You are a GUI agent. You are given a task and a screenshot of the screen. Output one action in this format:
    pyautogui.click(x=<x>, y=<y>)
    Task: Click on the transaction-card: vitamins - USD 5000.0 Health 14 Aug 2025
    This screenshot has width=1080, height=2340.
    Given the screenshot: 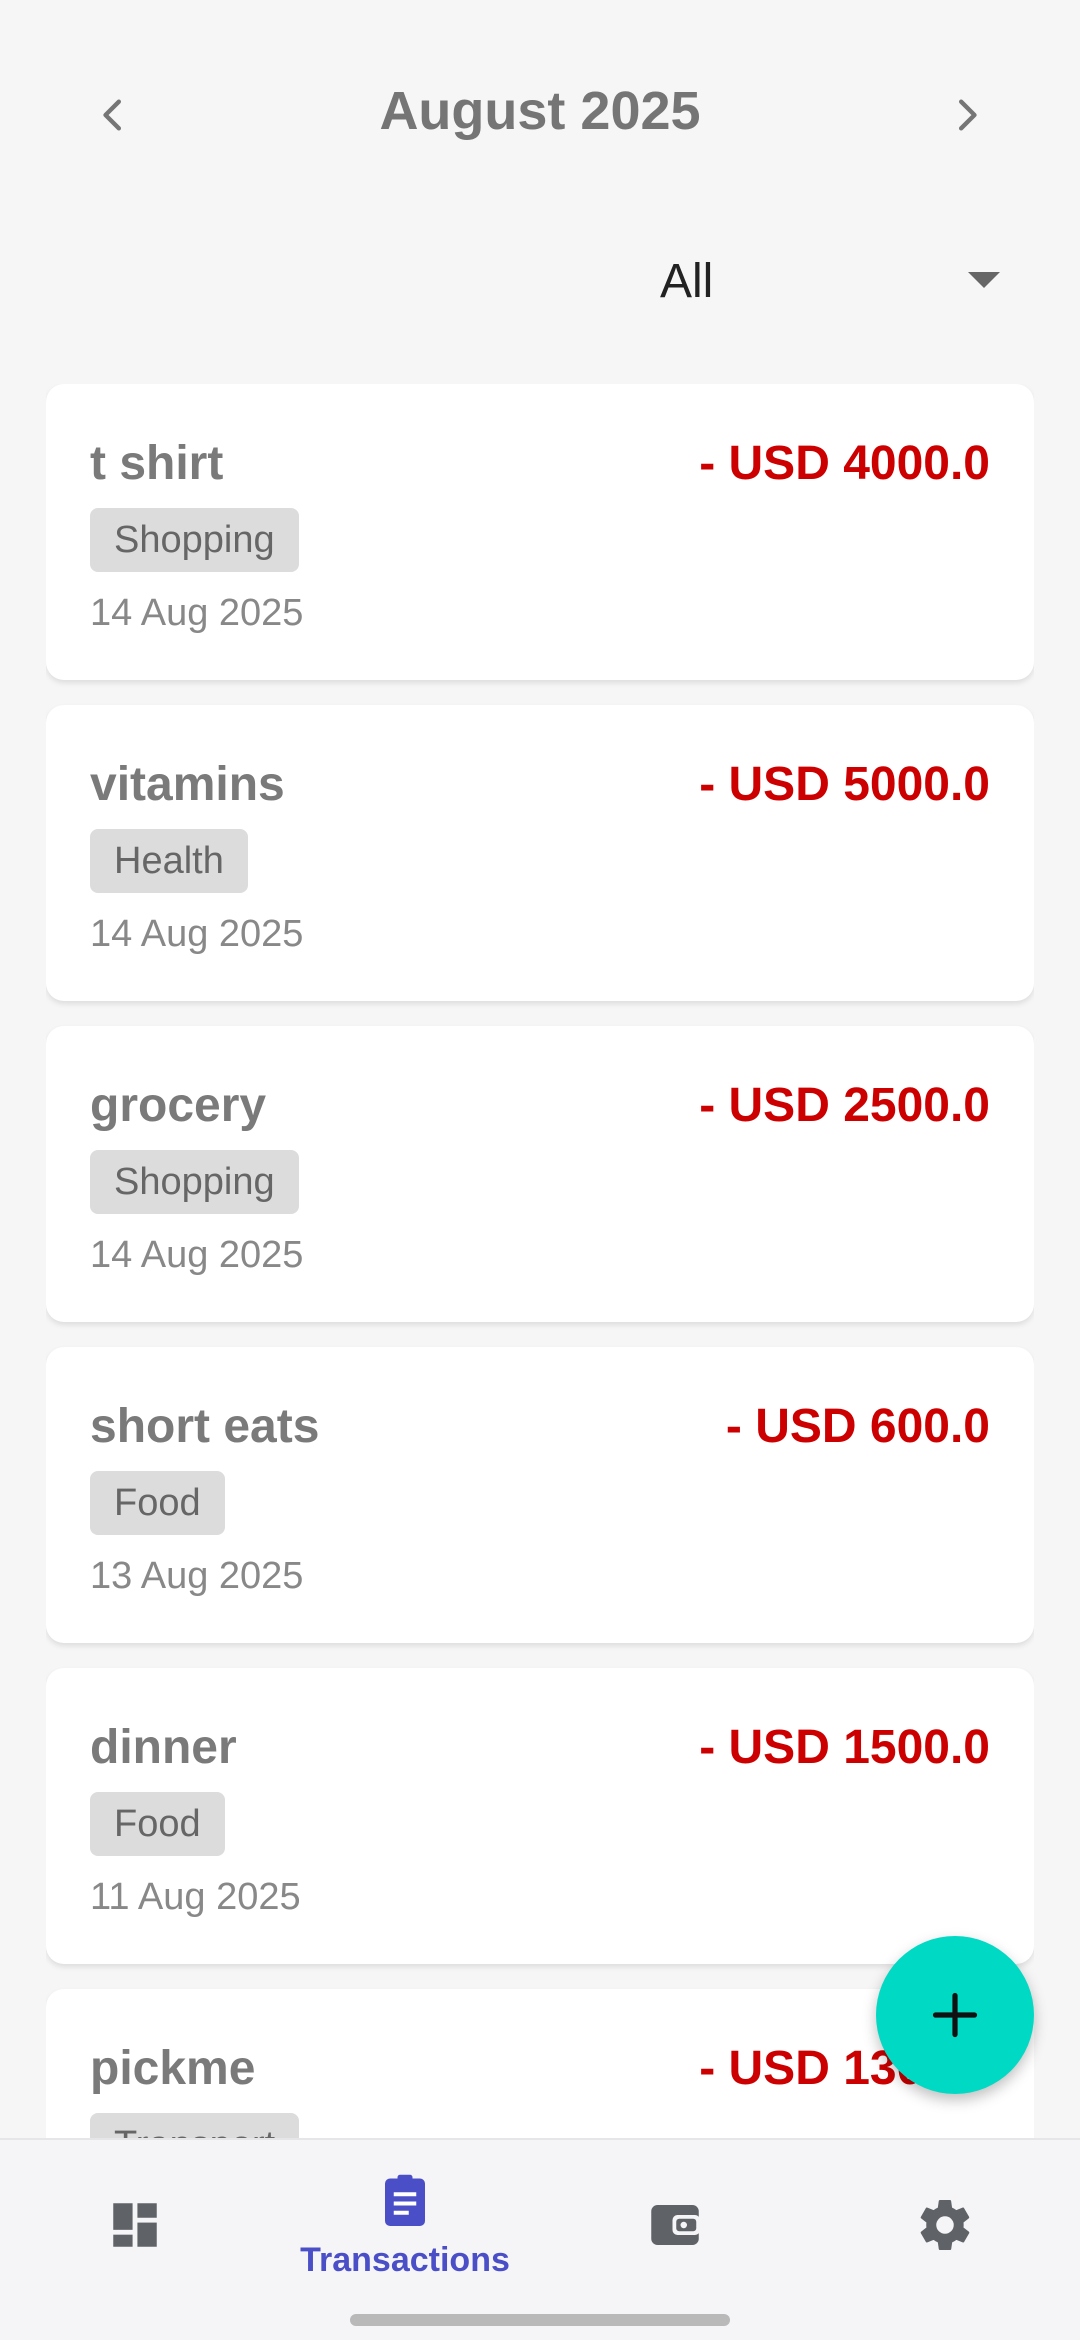 What is the action you would take?
    pyautogui.click(x=540, y=853)
    